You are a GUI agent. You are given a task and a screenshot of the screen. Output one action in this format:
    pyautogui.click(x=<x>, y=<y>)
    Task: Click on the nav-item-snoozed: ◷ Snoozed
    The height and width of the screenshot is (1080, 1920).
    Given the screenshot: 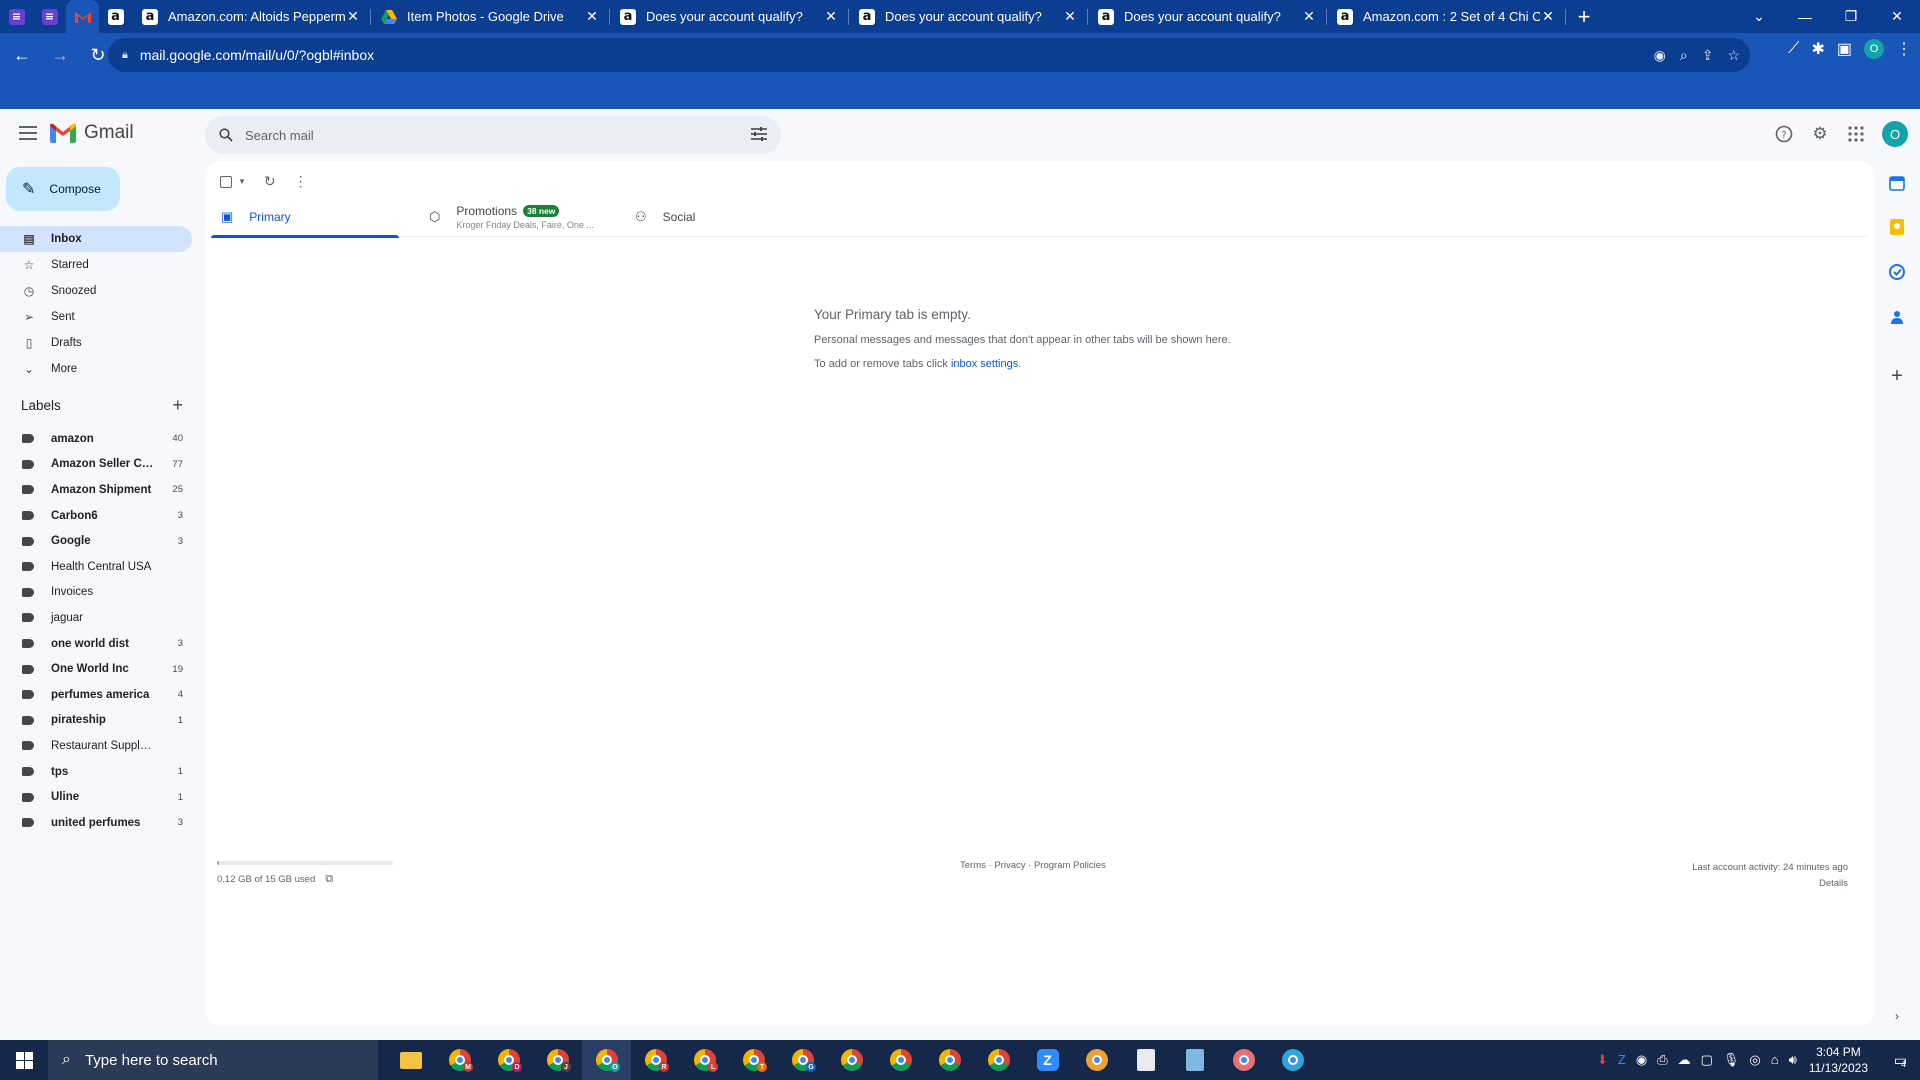 What is the action you would take?
    pyautogui.click(x=96, y=291)
    